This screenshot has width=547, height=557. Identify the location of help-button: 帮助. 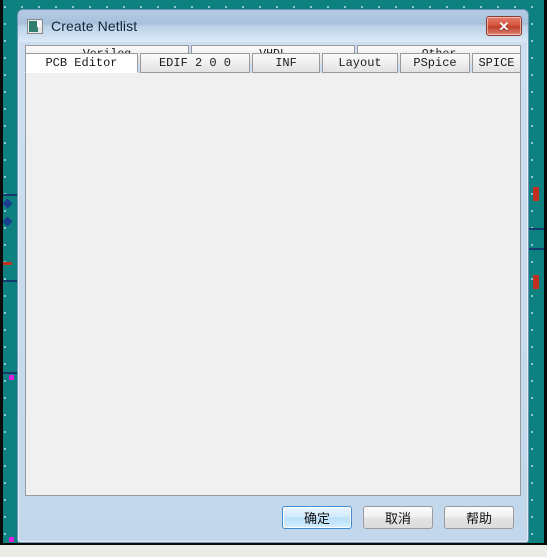
(479, 517).